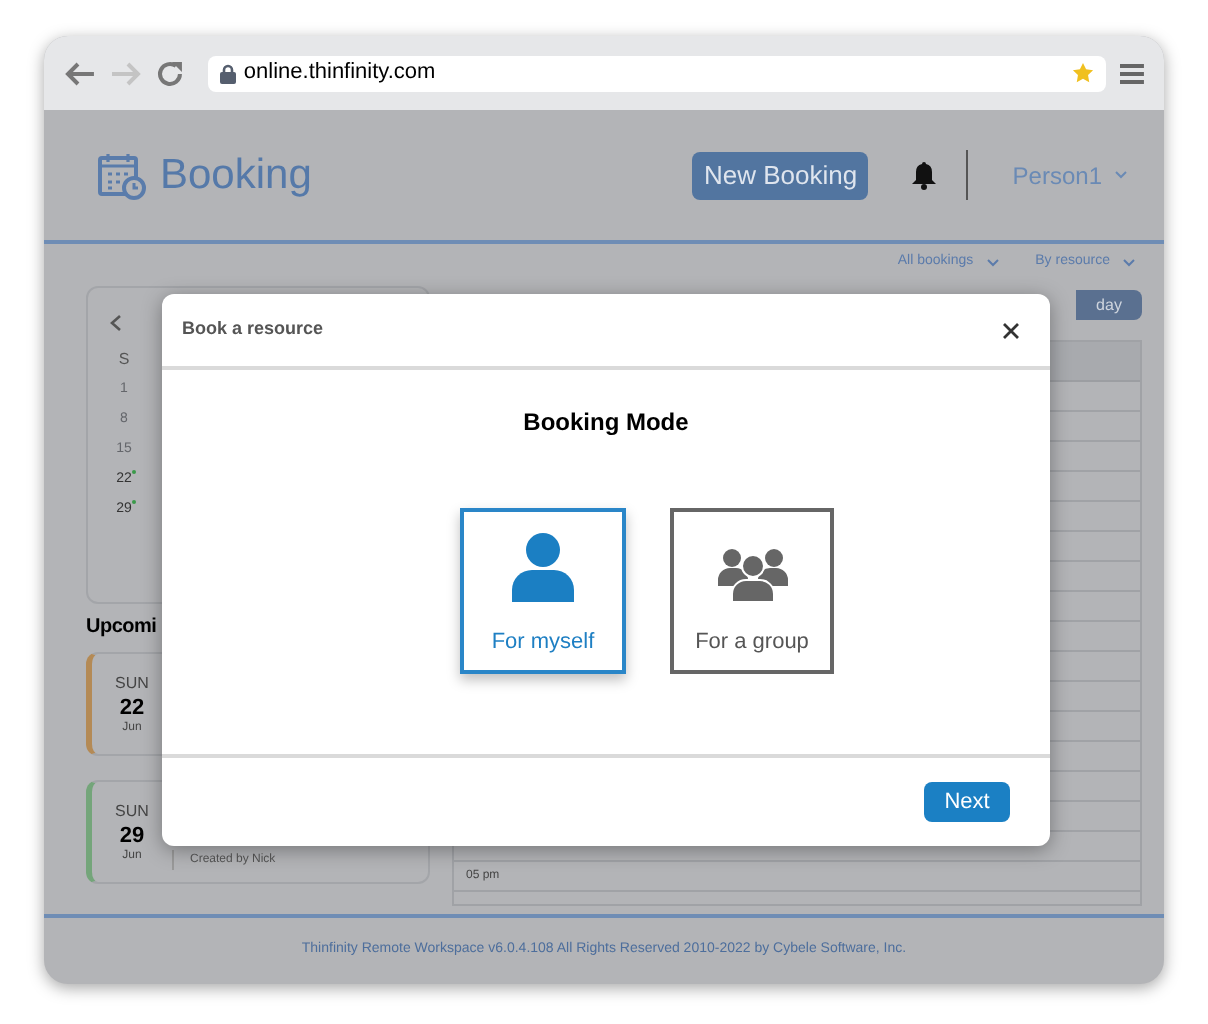  What do you see at coordinates (132, 835) in the screenshot?
I see `event-day: 29` at bounding box center [132, 835].